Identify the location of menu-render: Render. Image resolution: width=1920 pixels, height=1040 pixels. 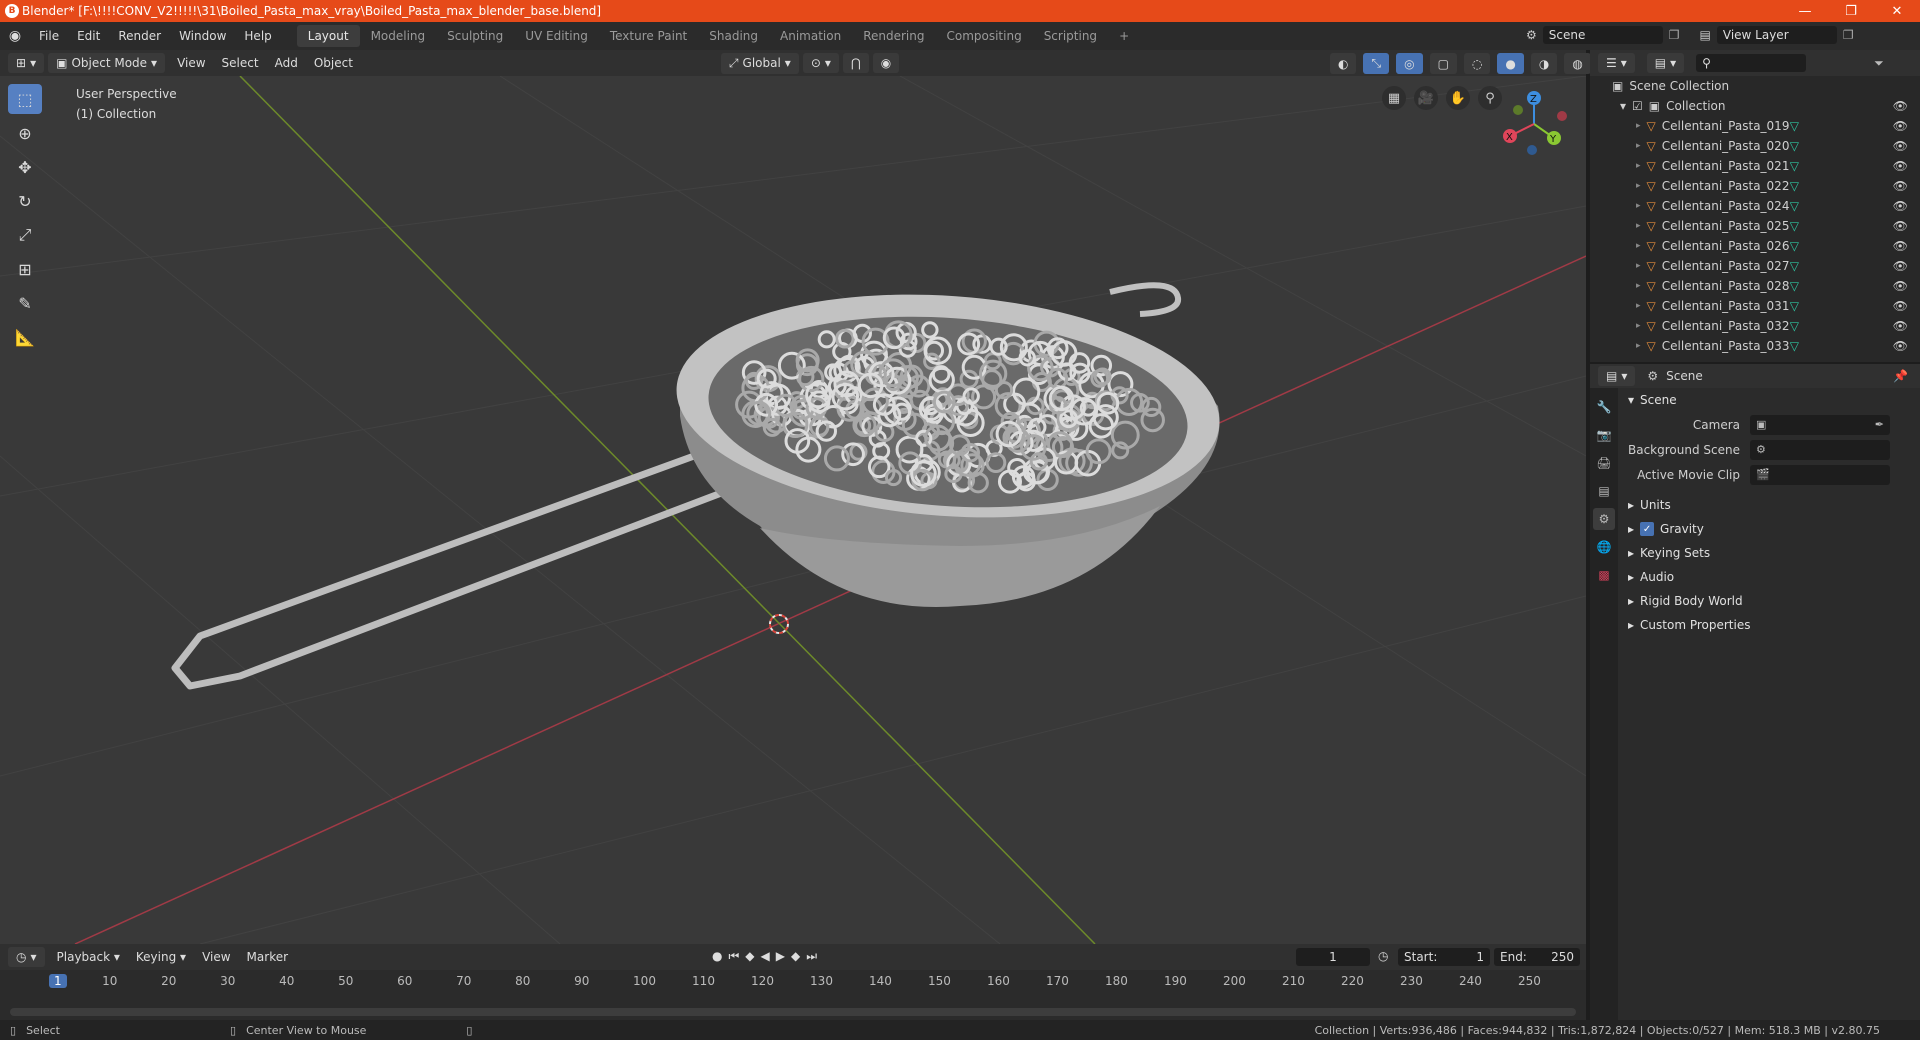
(139, 36).